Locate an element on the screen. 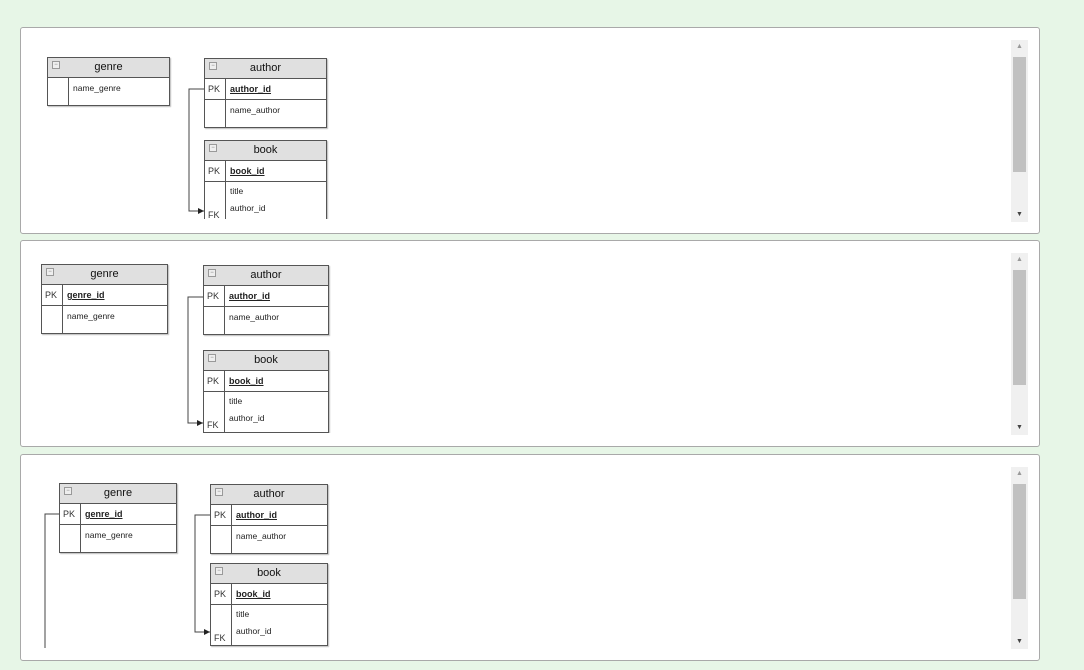 The image size is (1084, 670). table-genre: − genre name_genre is located at coordinates (108, 81).